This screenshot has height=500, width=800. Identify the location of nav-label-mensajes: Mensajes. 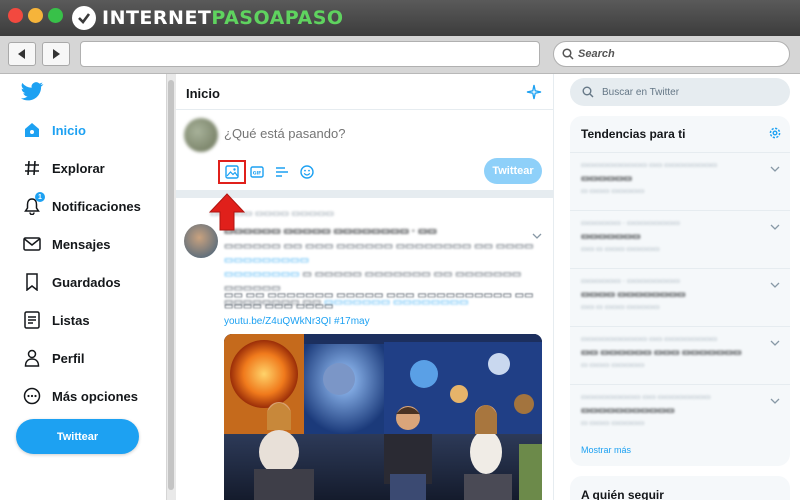
(81, 244).